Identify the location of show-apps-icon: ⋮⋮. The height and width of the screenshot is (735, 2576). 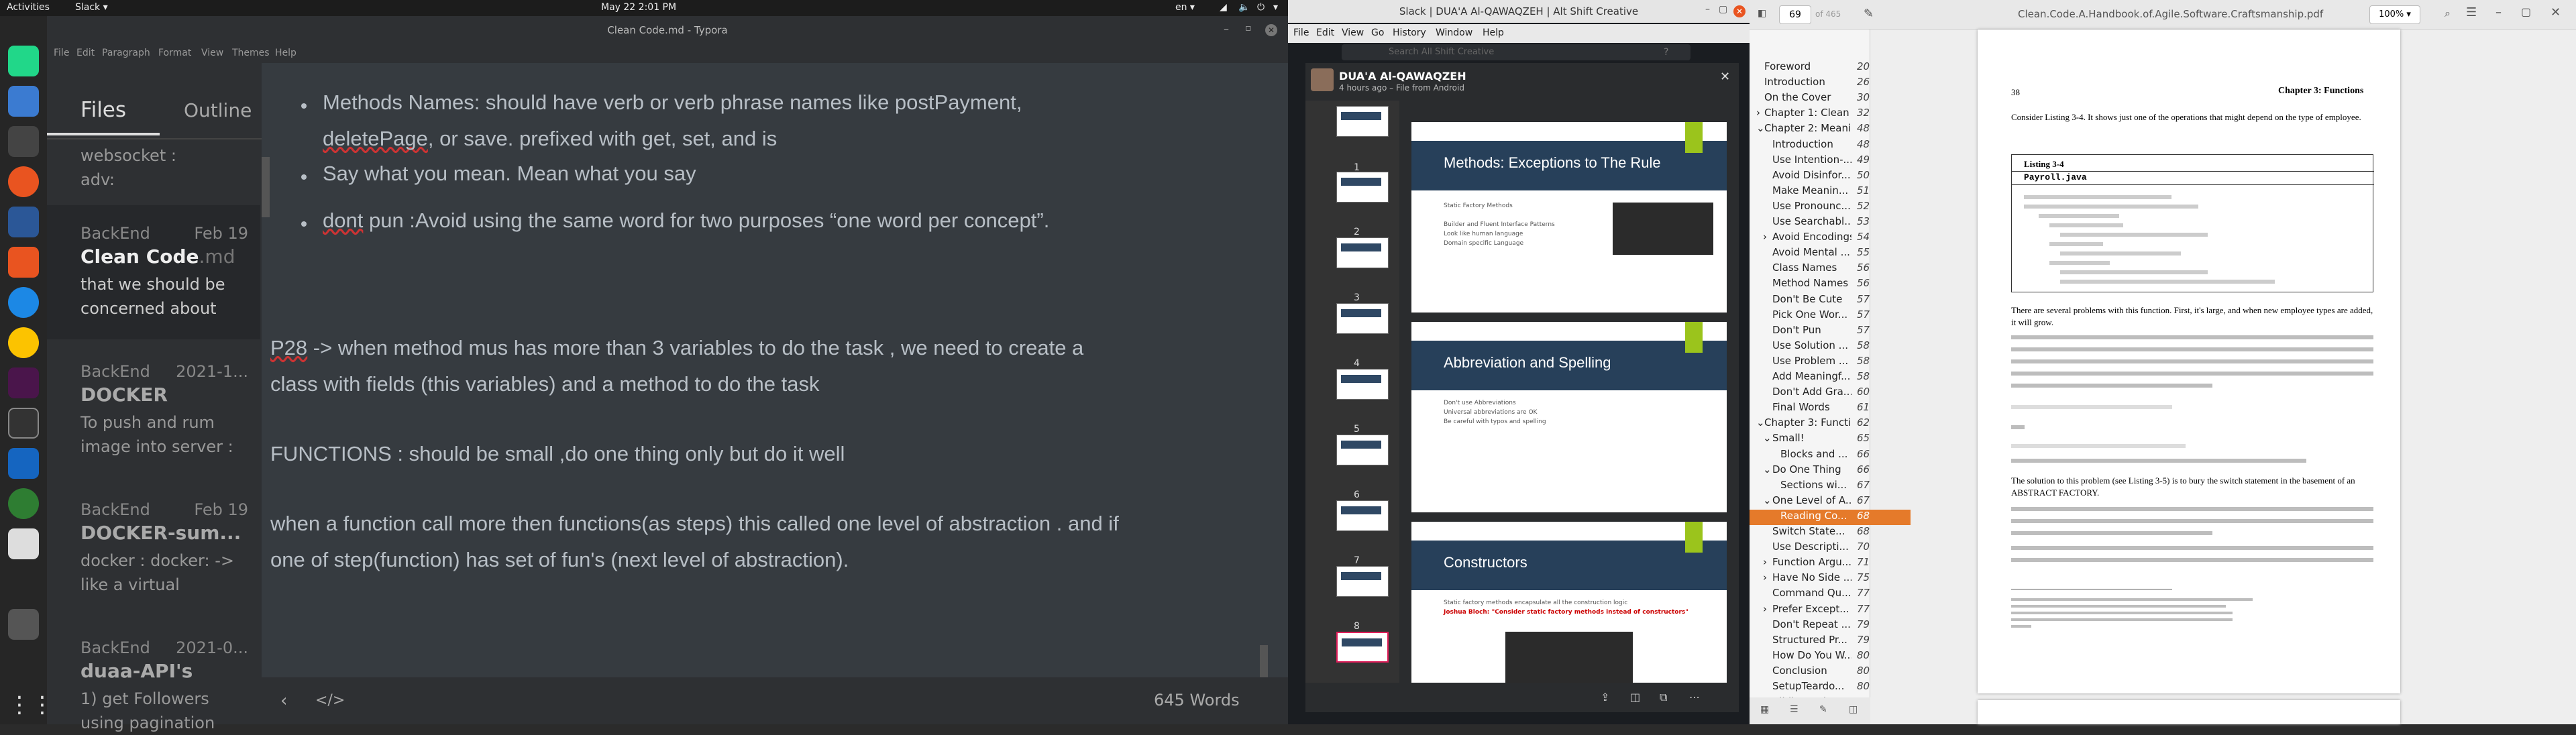
(31, 704).